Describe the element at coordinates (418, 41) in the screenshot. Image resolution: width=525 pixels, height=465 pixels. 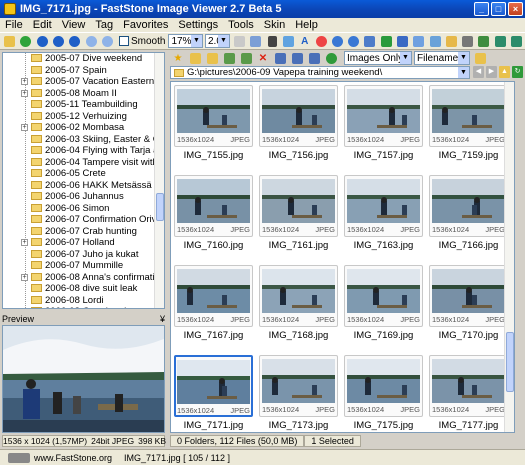
I see `slideshow-icon` at that location.